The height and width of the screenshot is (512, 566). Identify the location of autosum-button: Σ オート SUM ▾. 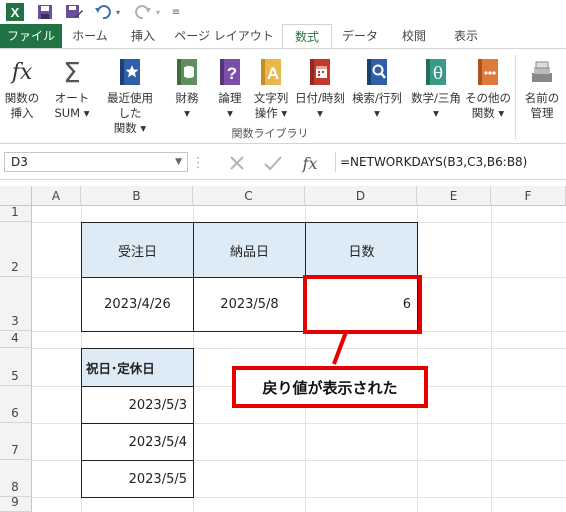
(72, 88).